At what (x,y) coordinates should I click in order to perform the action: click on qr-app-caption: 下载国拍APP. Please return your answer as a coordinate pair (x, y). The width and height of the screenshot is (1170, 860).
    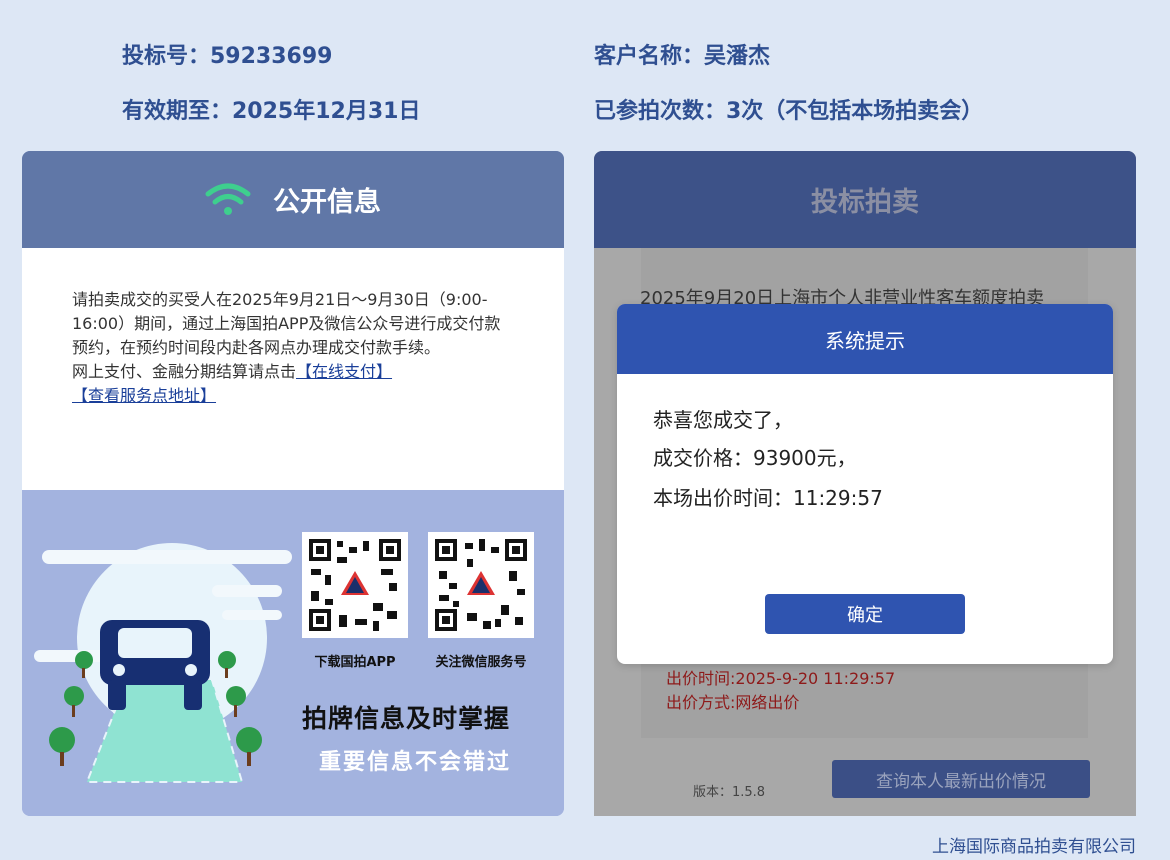
    Looking at the image, I should click on (355, 662).